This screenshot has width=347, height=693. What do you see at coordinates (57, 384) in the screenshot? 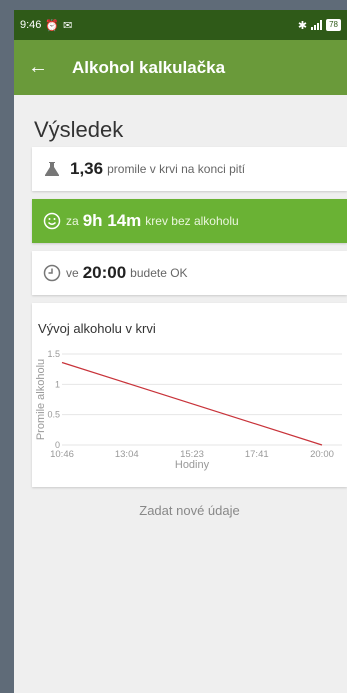
I see `y-tick-label: 1` at bounding box center [57, 384].